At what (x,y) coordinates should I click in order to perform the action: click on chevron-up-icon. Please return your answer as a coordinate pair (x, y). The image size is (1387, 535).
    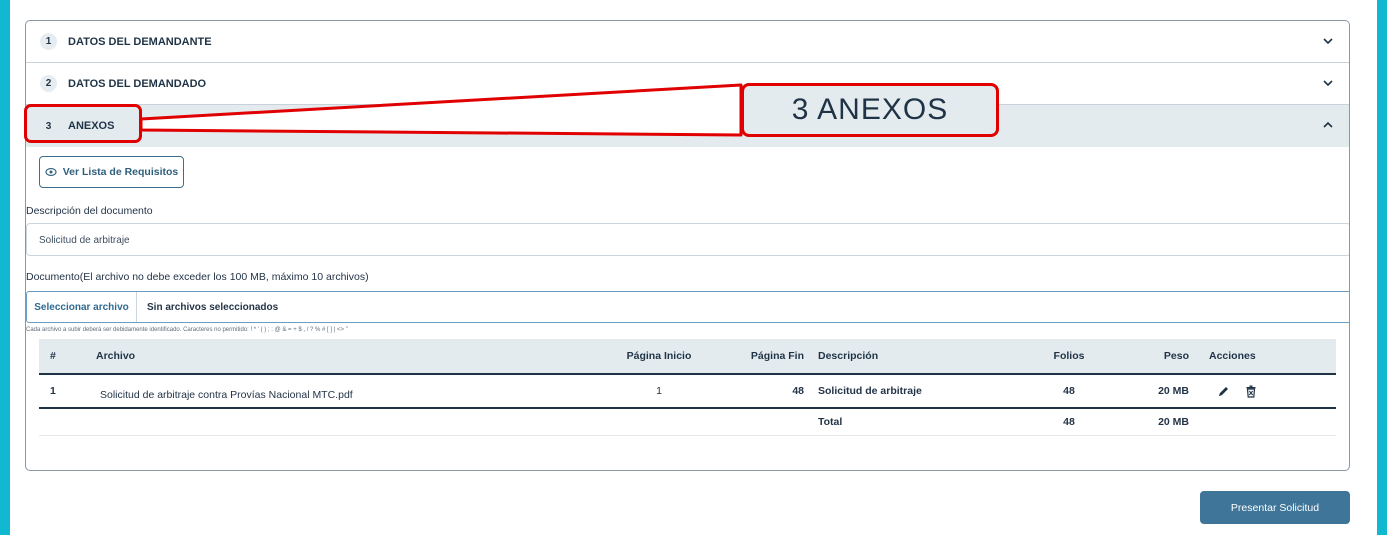
    Looking at the image, I should click on (1328, 124).